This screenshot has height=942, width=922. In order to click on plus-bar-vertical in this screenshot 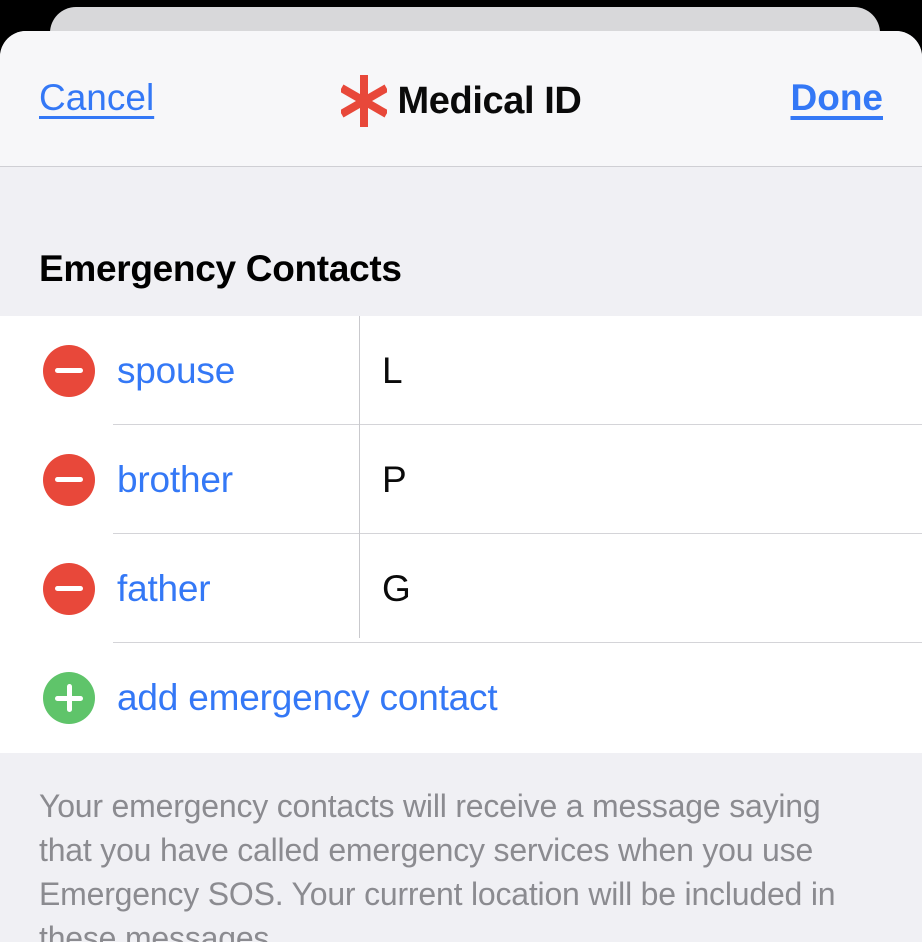, I will do `click(69, 698)`.